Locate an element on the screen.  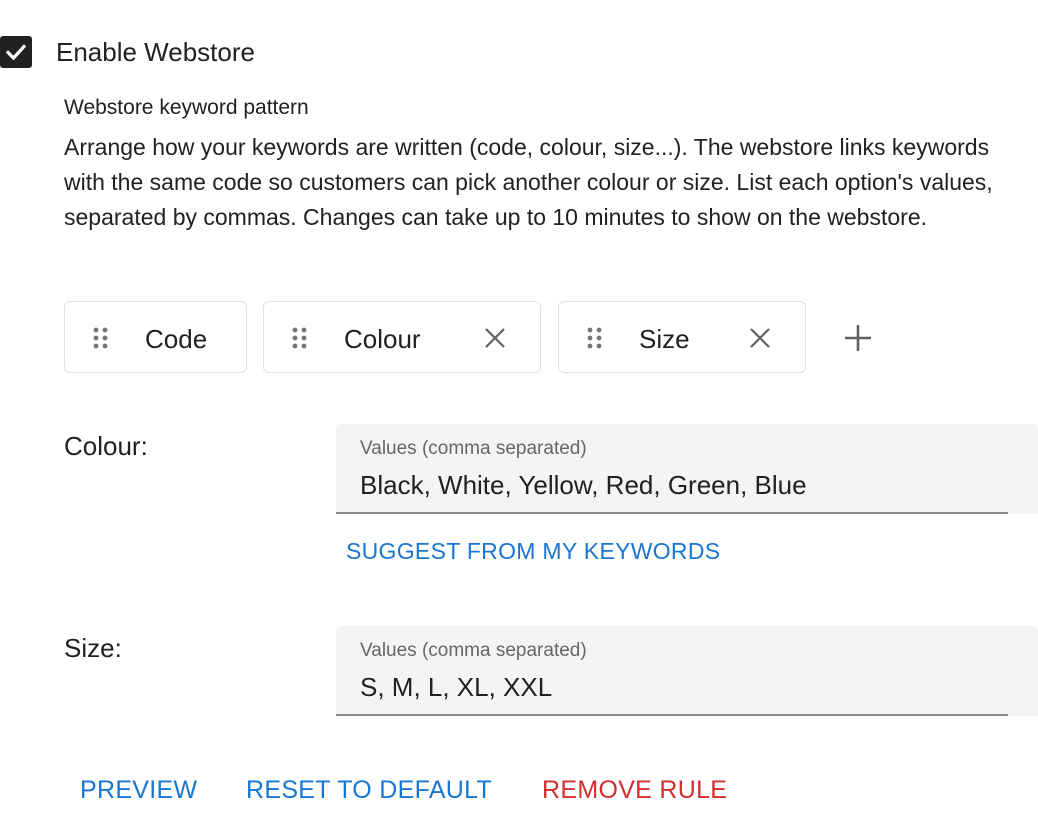
enable-webstore-row: Enable Webstore is located at coordinates (127, 52).